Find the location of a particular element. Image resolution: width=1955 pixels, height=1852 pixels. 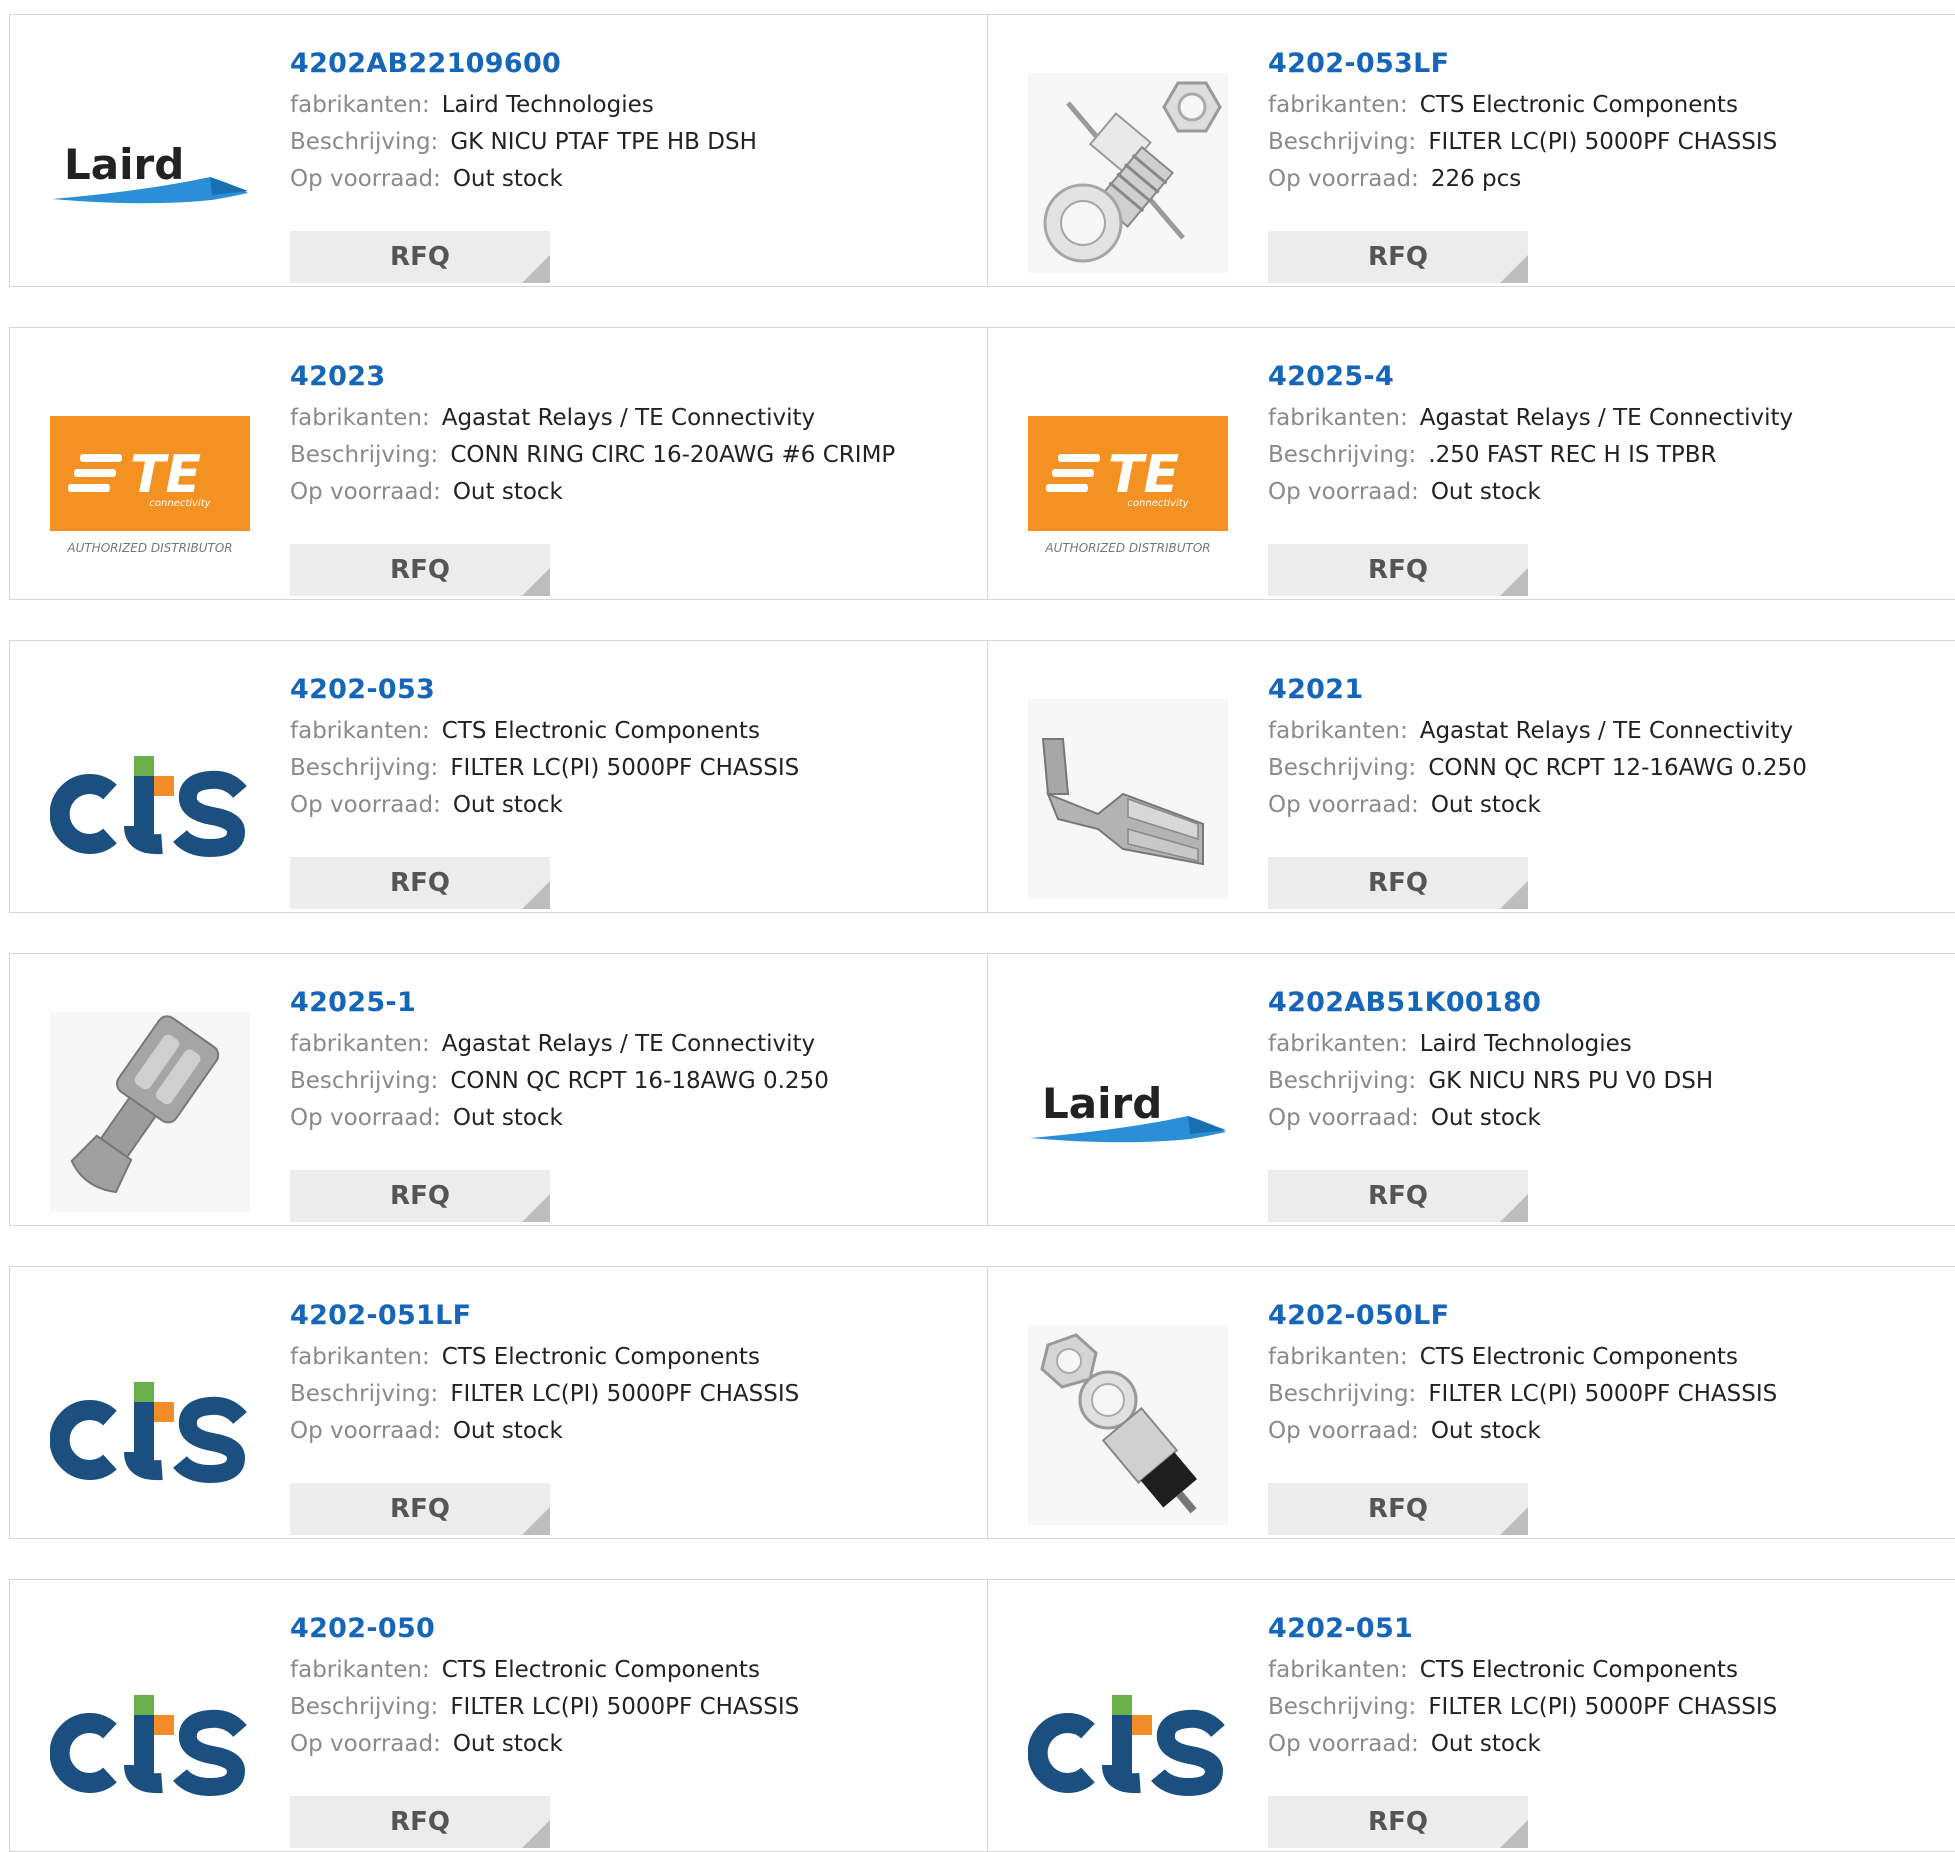

part-number-link: 4202-050LF is located at coordinates (1522, 1316).